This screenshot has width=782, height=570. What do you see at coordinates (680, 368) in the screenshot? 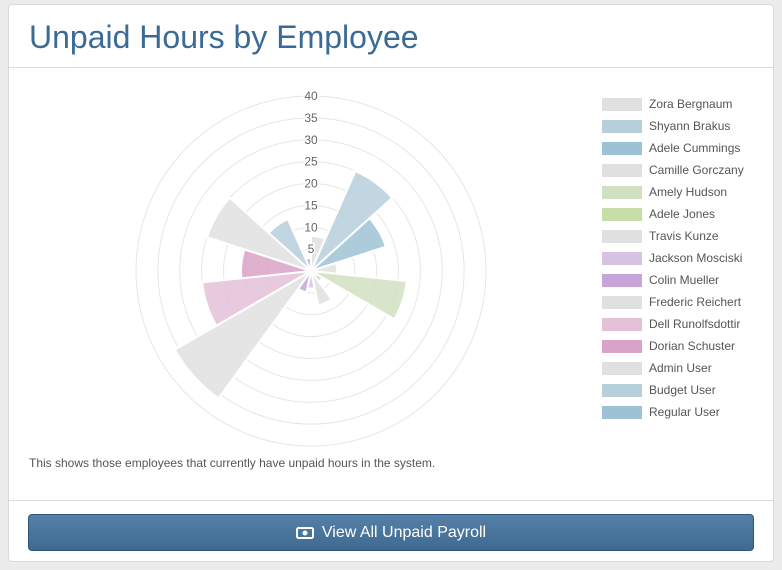
I see `legend-label: Admin User` at bounding box center [680, 368].